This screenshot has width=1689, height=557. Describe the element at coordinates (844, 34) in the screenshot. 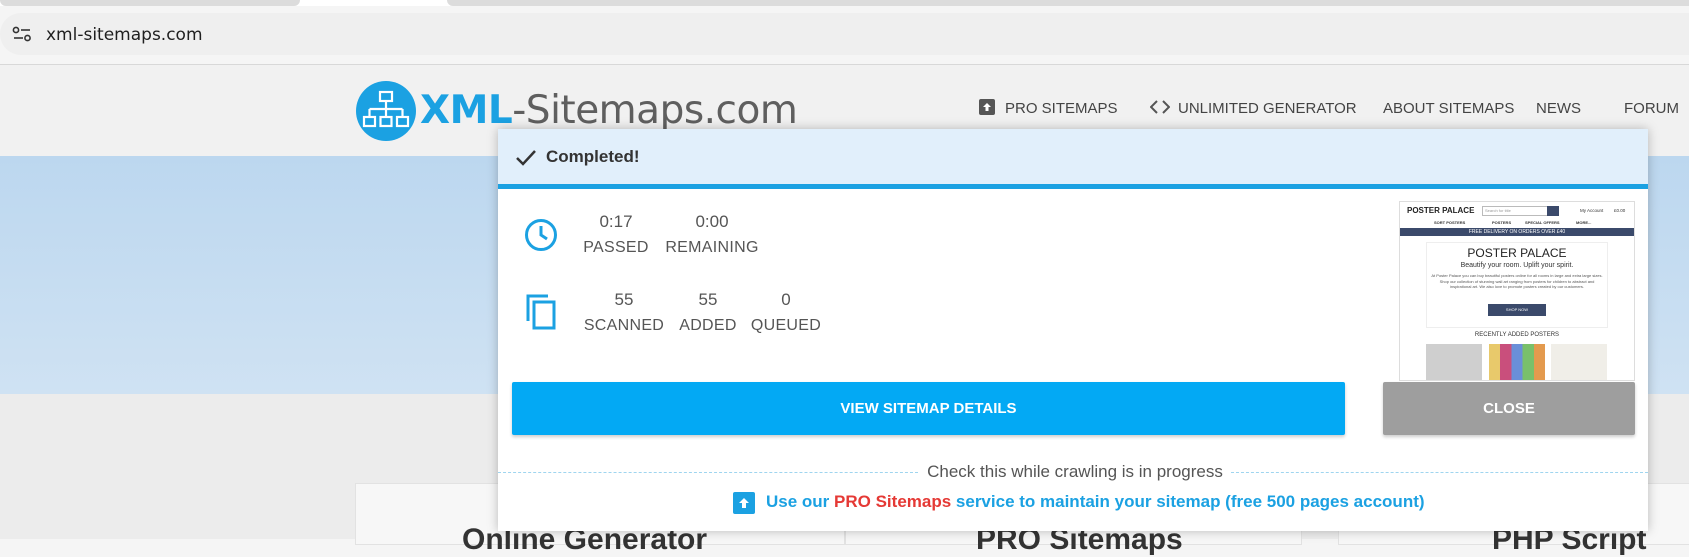

I see `address-bar` at that location.